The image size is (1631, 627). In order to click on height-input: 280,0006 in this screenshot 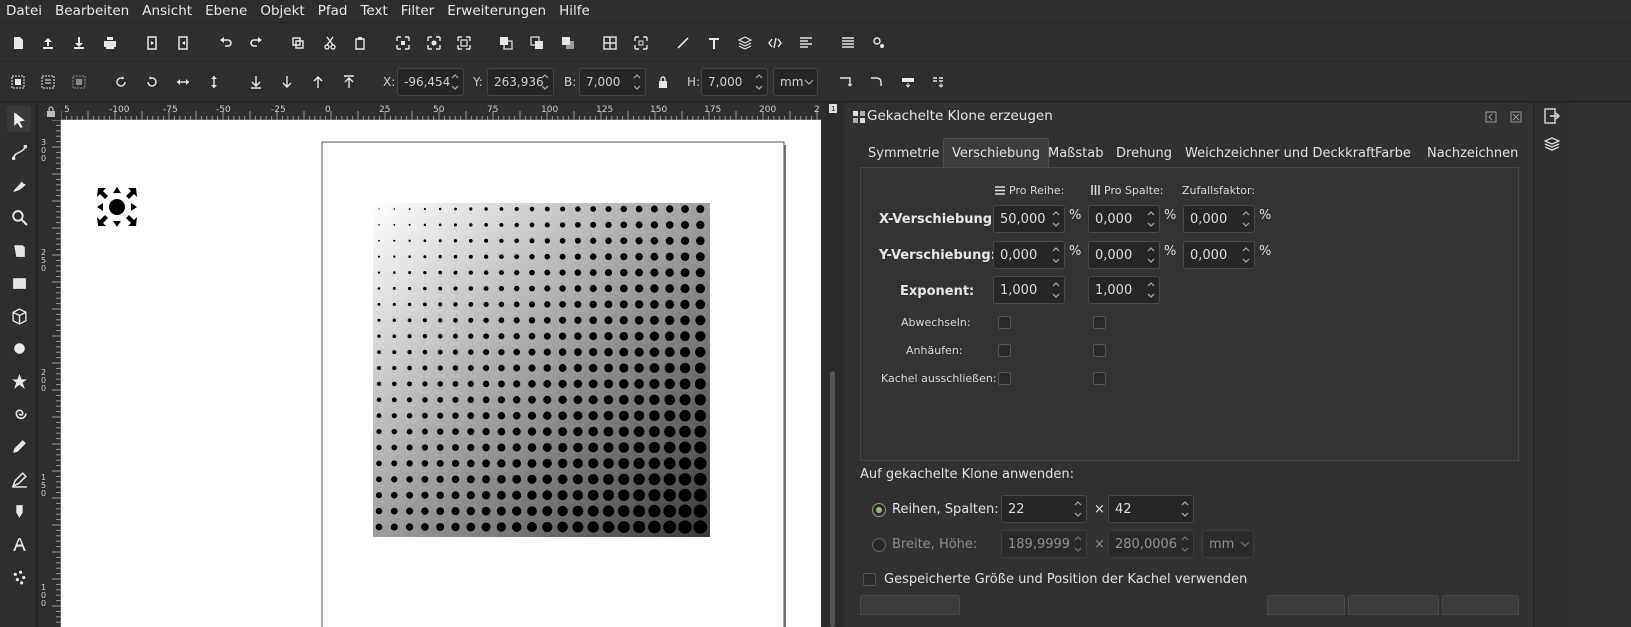, I will do `click(1151, 544)`.